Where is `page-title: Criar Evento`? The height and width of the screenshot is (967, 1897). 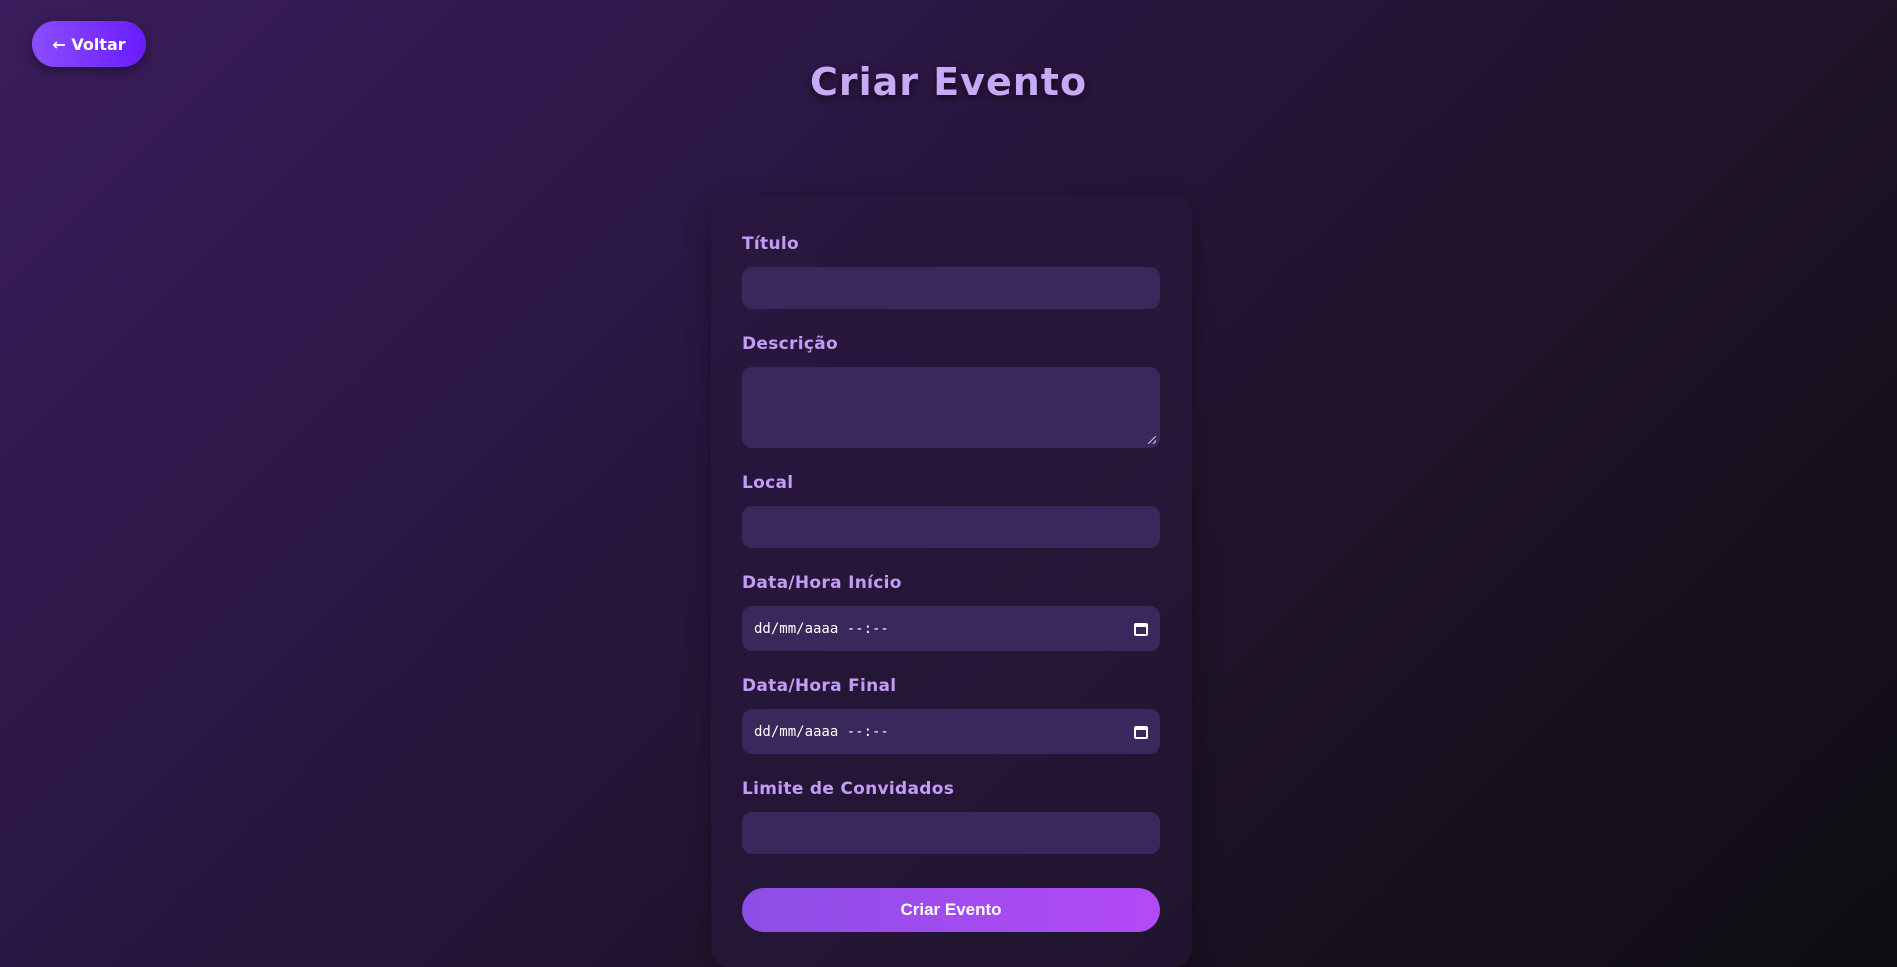
page-title: Criar Evento is located at coordinates (948, 82).